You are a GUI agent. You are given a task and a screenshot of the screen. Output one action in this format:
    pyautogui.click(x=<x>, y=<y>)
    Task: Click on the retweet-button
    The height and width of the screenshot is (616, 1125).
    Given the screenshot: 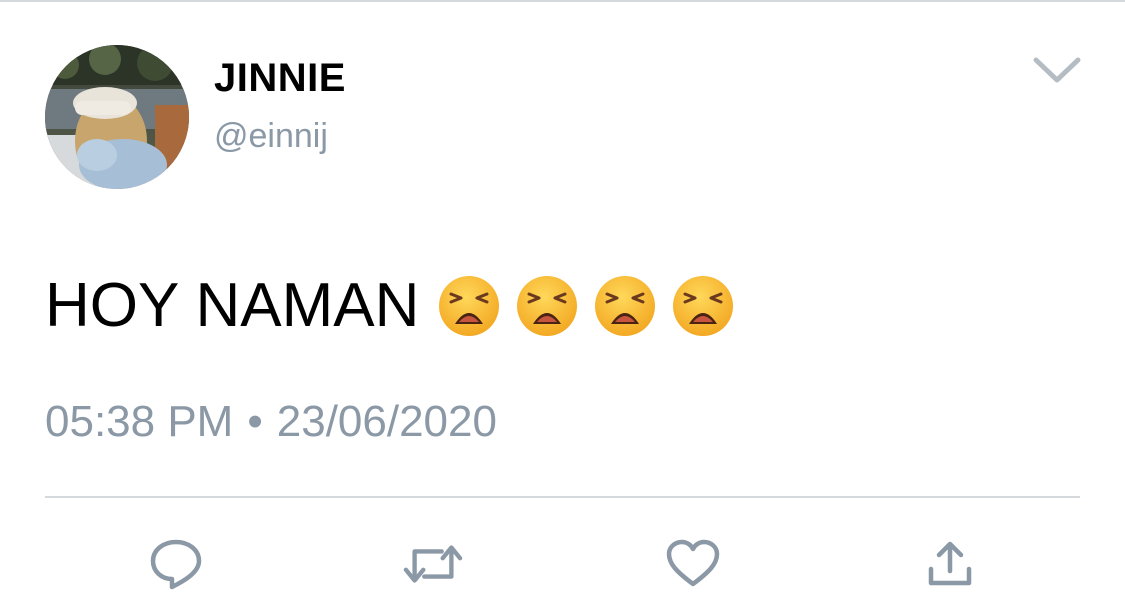 What is the action you would take?
    pyautogui.click(x=433, y=564)
    